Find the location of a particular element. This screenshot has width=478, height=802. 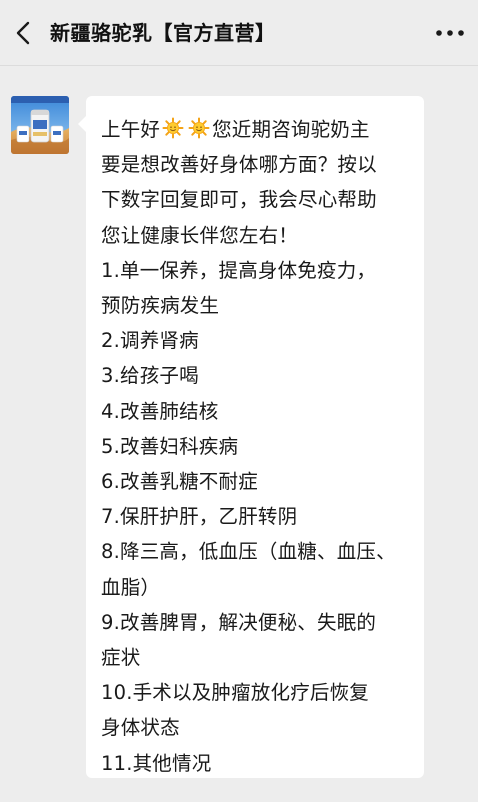

option-line: 2.调养肾病 is located at coordinates (150, 341).